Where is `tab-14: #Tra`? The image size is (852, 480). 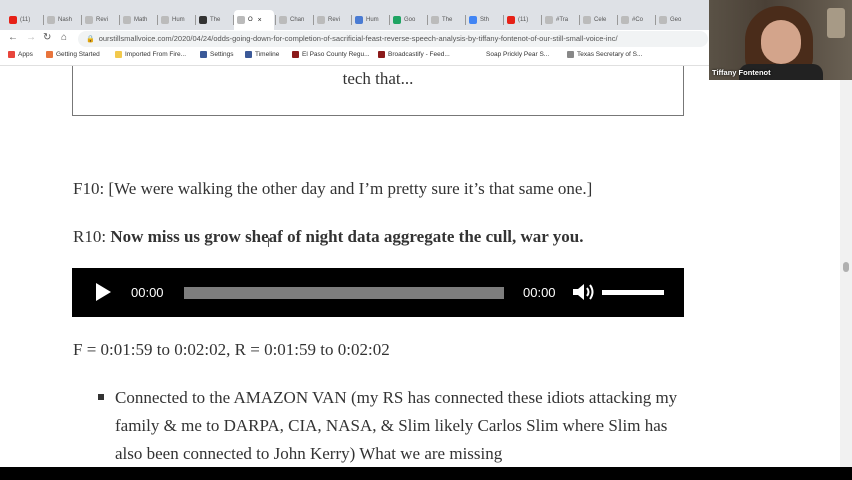 tab-14: #Tra is located at coordinates (560, 20).